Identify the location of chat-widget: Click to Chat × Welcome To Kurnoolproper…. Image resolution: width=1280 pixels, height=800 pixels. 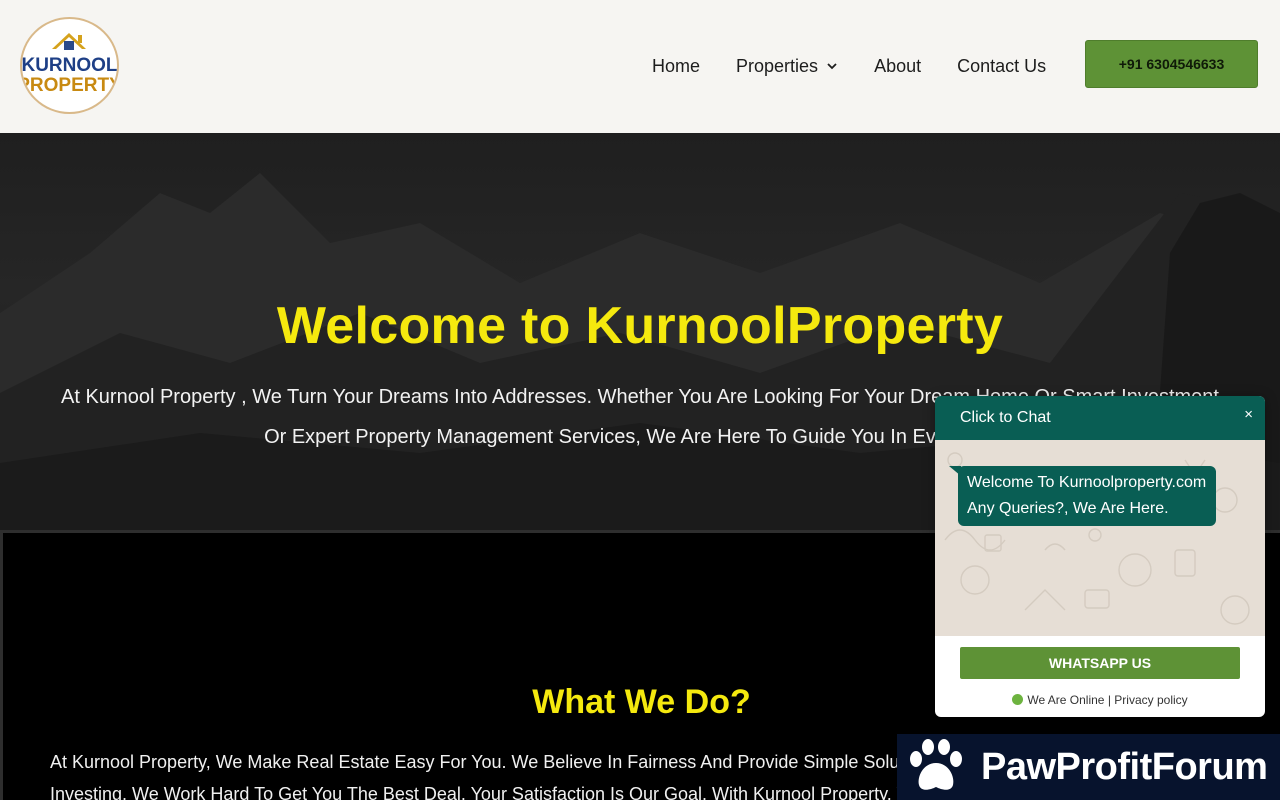
(1100, 556).